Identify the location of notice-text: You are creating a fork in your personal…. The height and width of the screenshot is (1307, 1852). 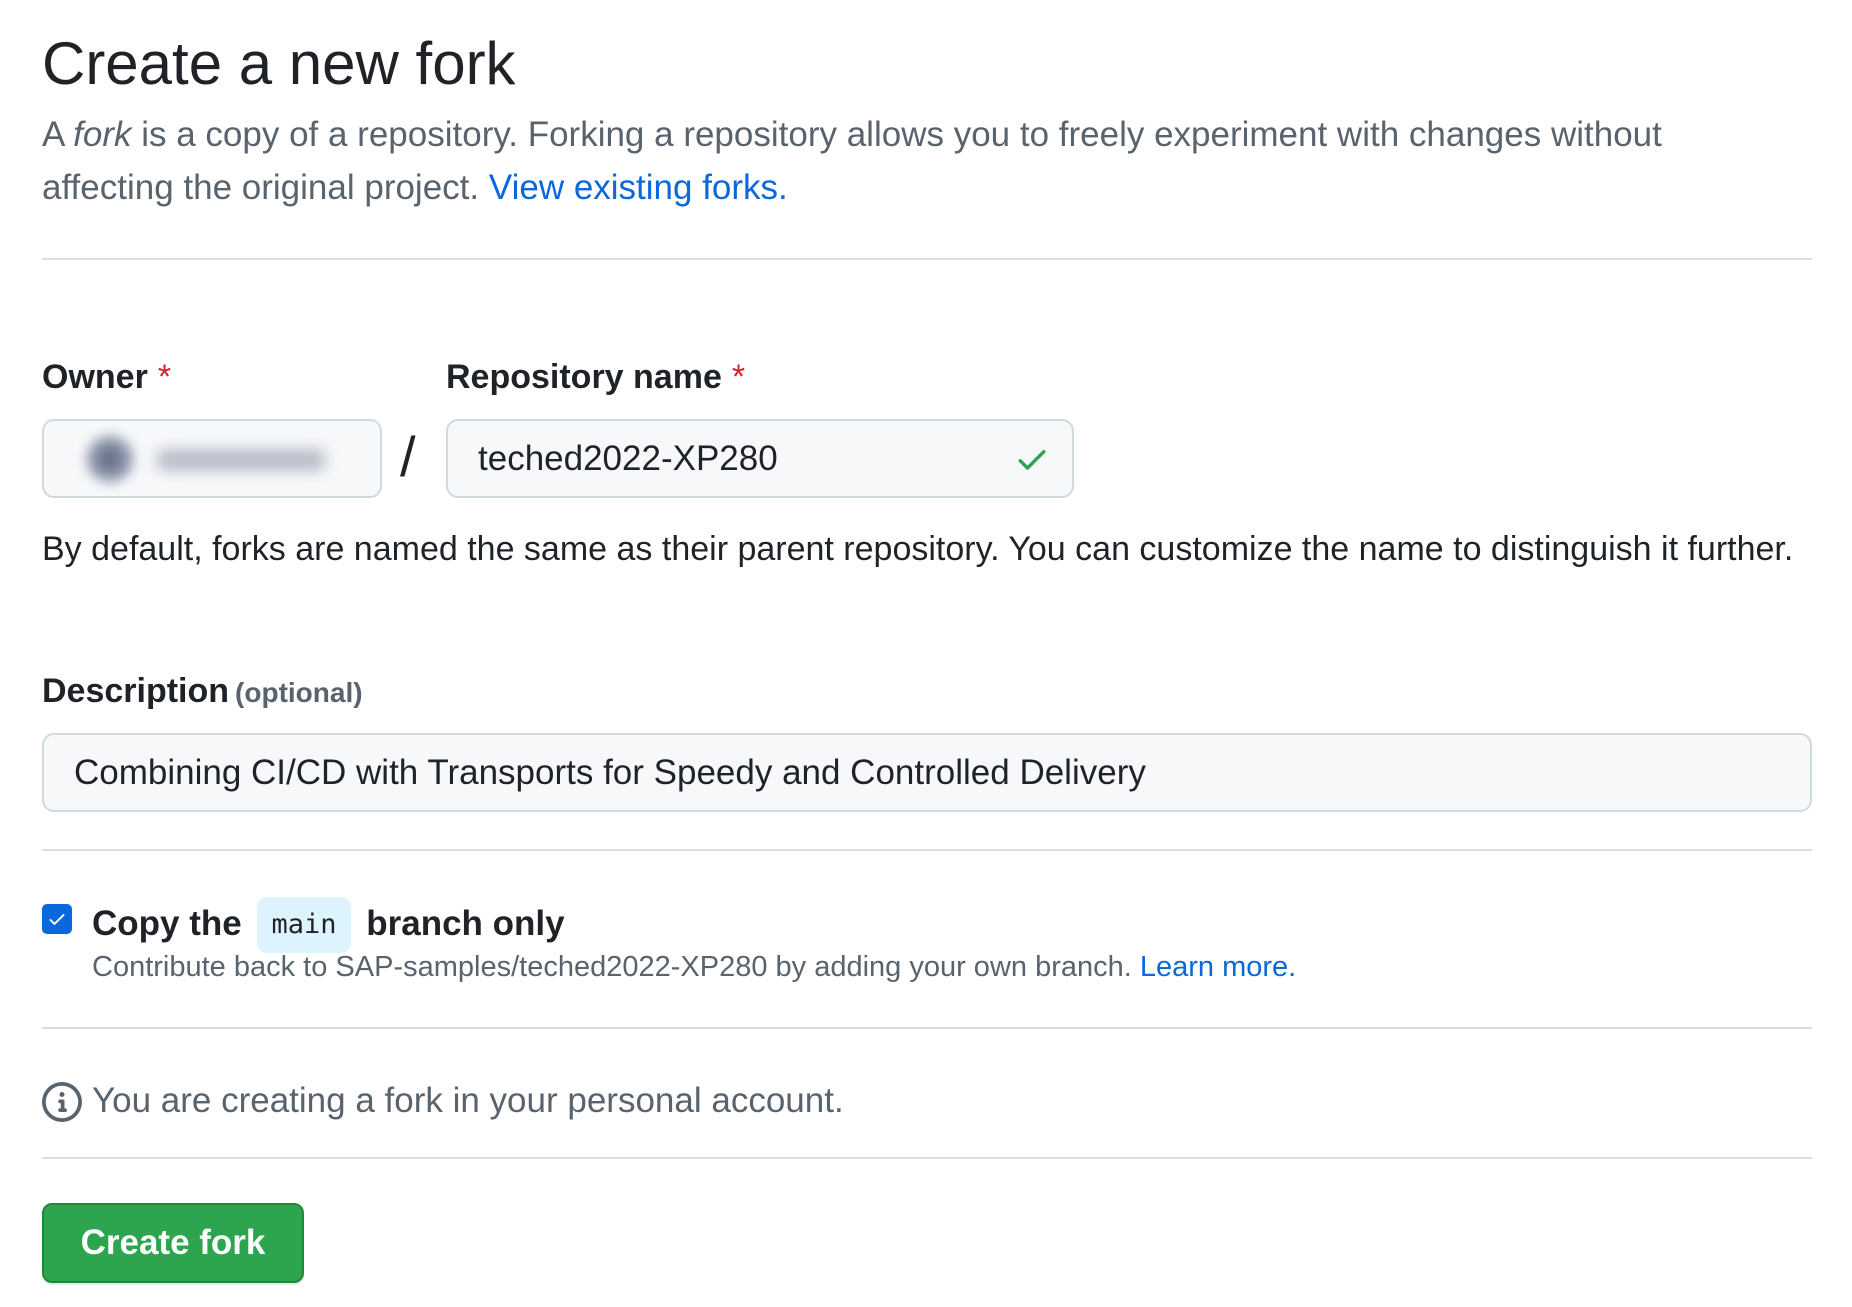
(468, 1100).